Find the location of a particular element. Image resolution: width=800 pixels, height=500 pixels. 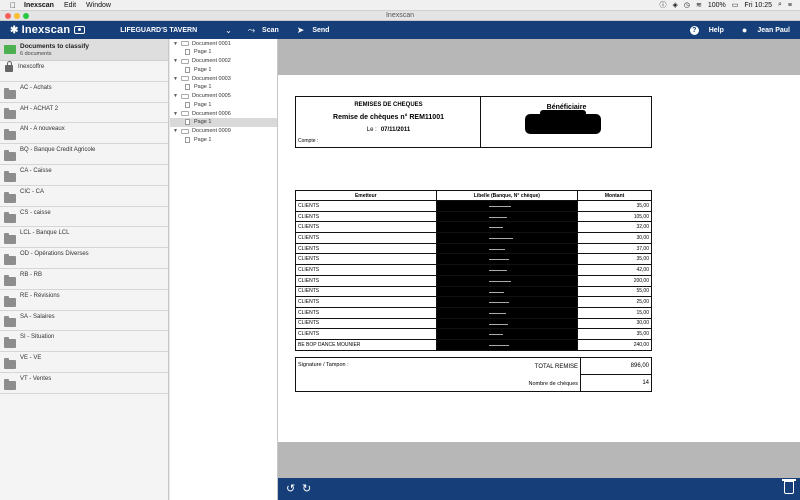

minimize-window-button is located at coordinates (17, 16).